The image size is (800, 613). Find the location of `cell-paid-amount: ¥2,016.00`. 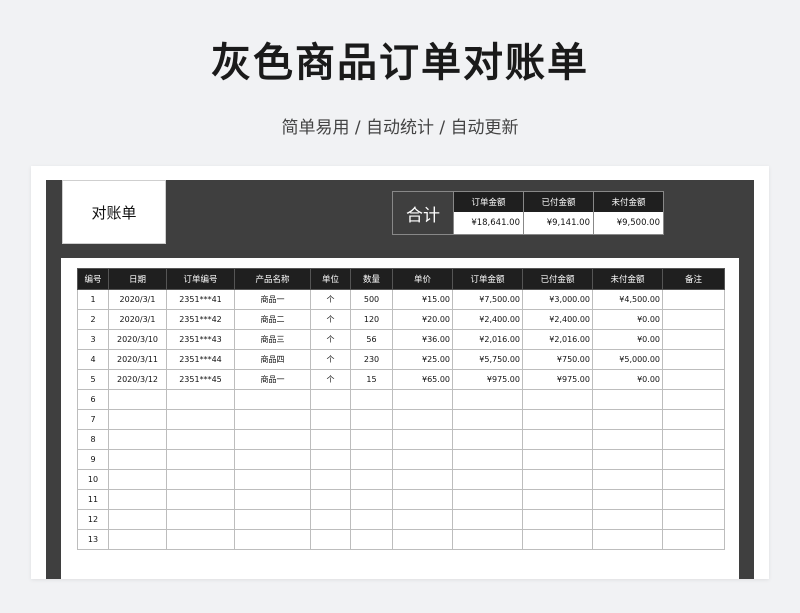

cell-paid-amount: ¥2,016.00 is located at coordinates (557, 339).